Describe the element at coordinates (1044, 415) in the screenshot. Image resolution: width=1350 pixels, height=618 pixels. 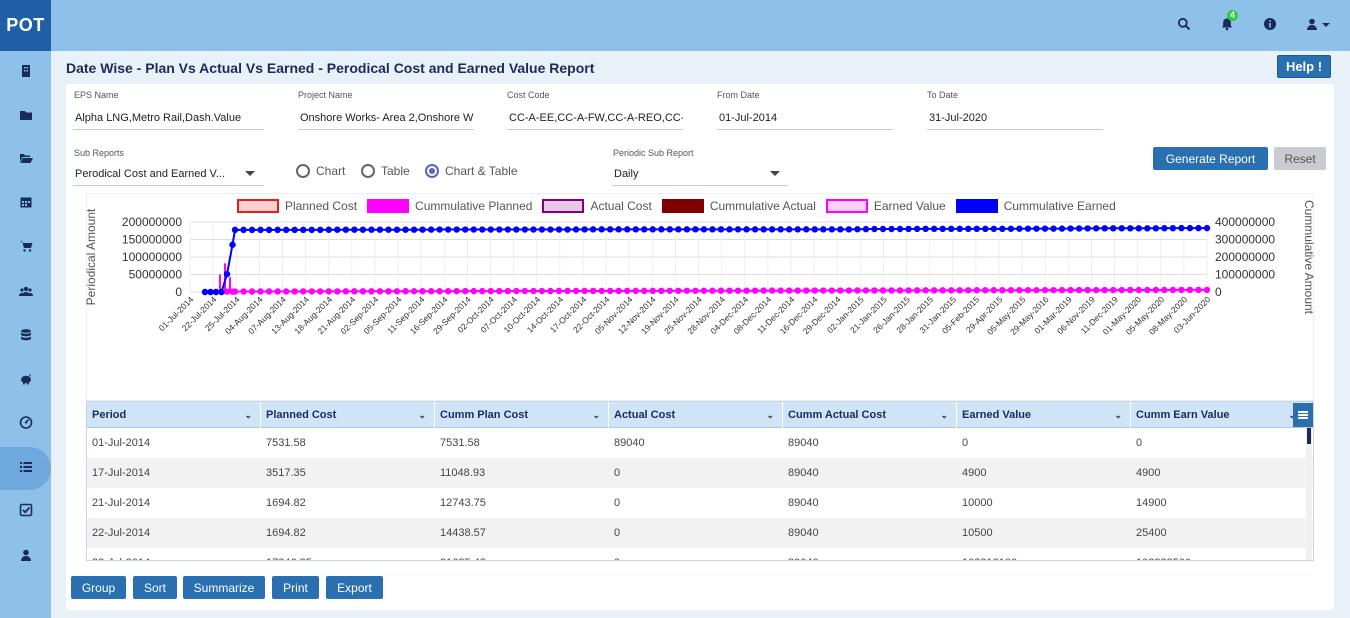
I see `column-header: Earned Value ⌄` at that location.